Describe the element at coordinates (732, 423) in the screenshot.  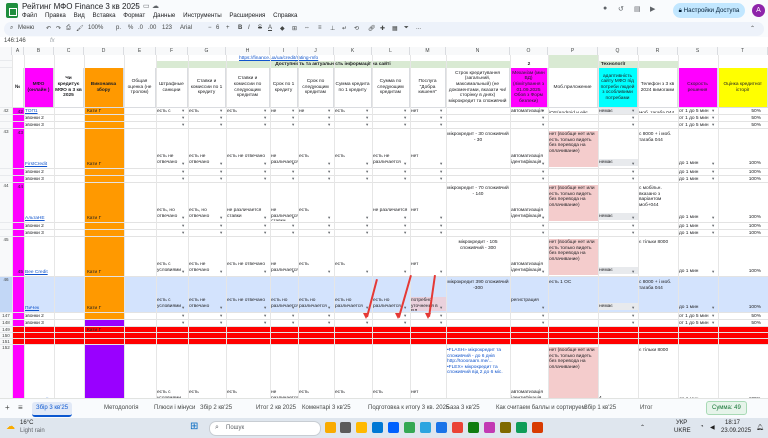
I see `clock-time: 18:17` at that location.